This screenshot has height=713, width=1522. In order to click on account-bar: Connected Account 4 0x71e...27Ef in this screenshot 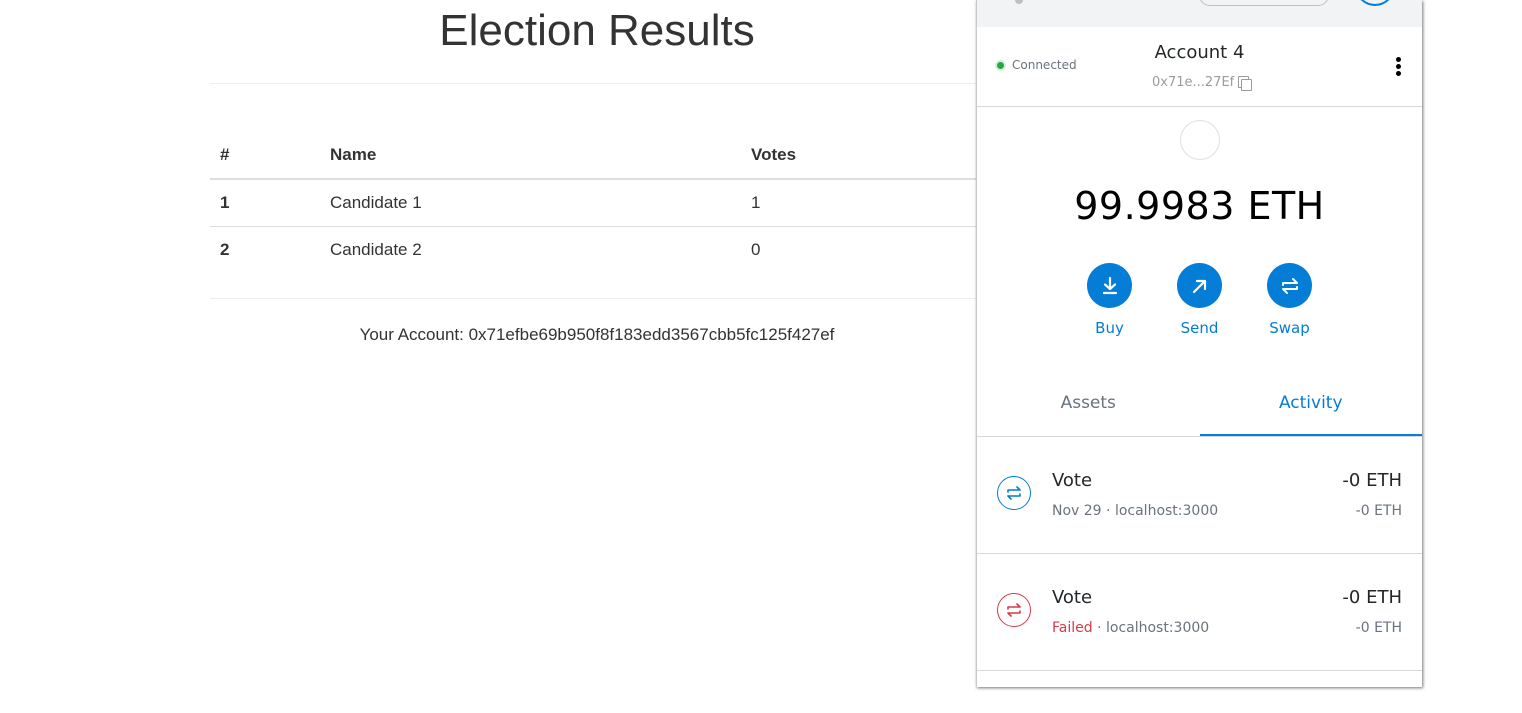, I will do `click(1199, 67)`.